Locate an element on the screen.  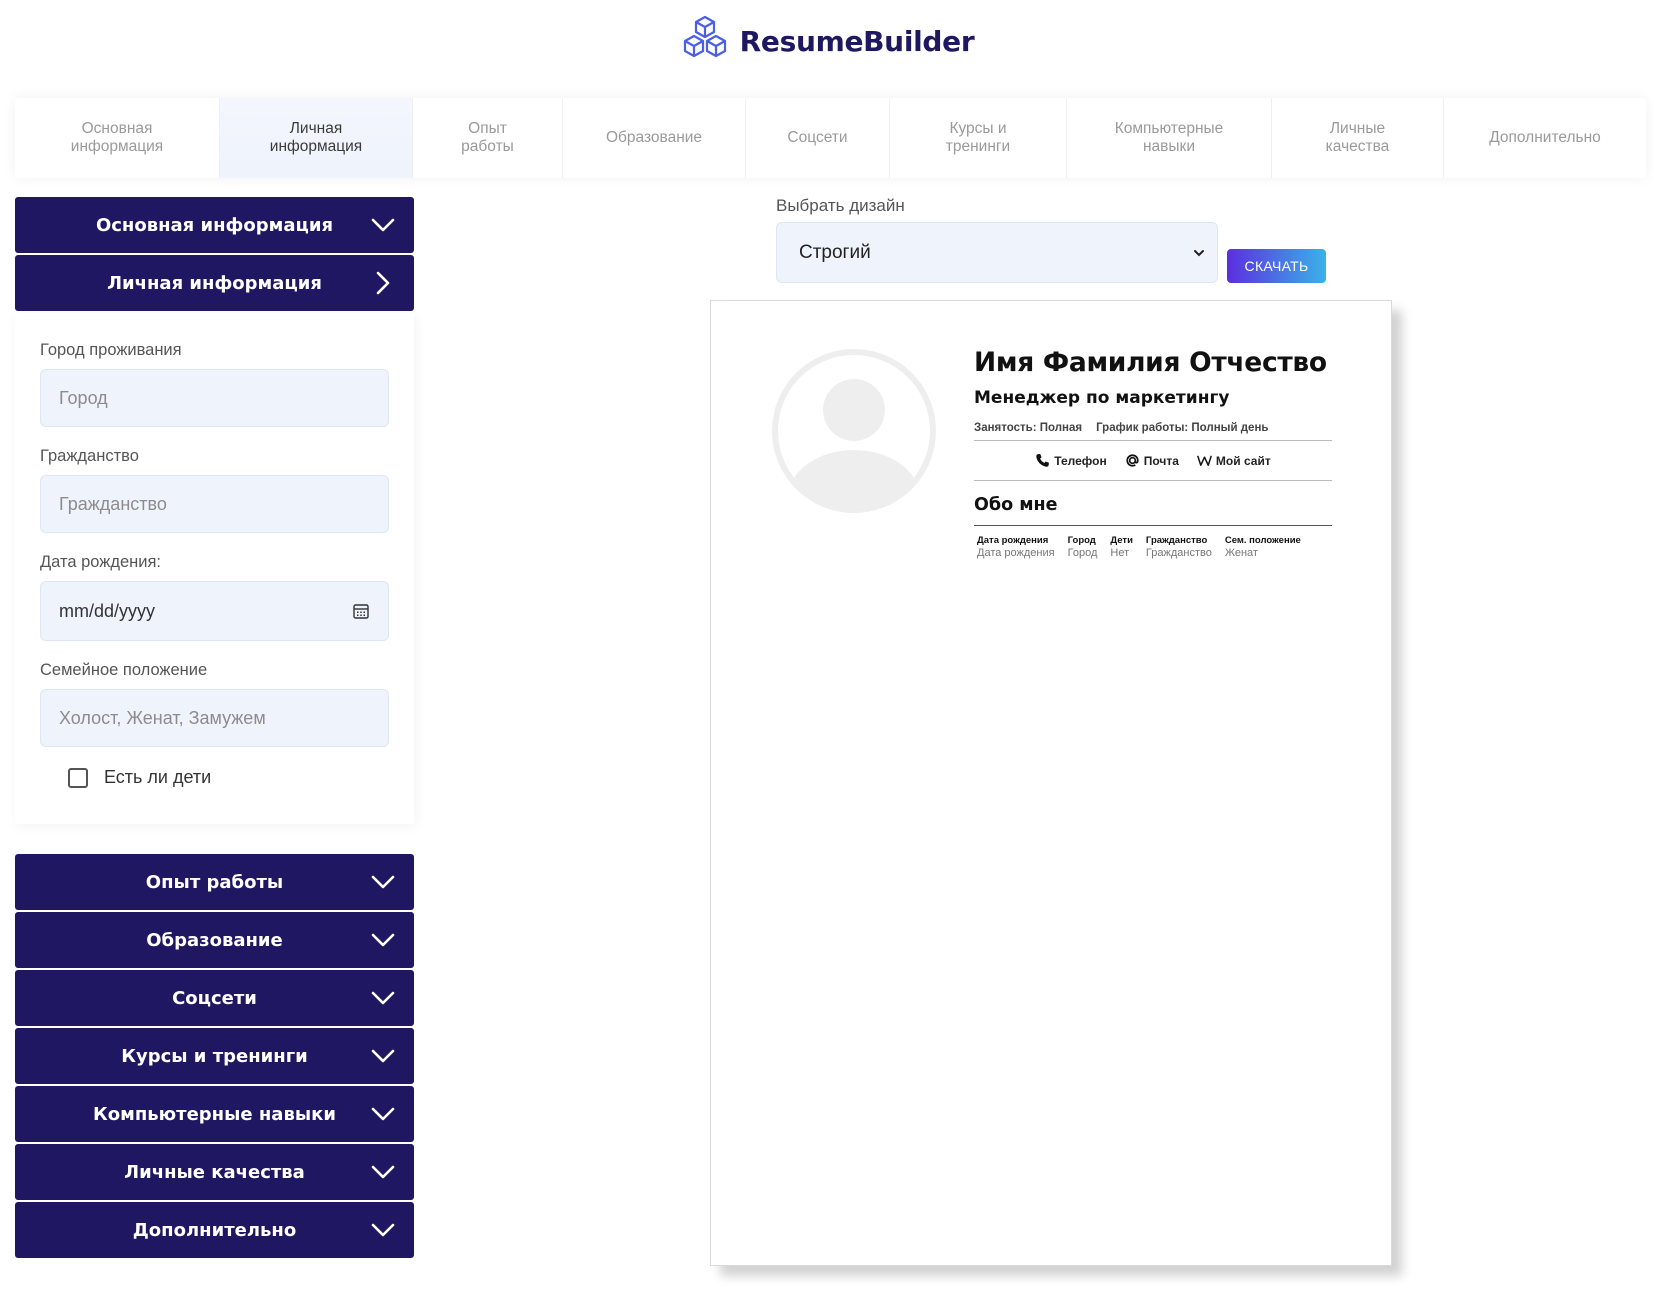
marital-label: Семейное положение is located at coordinates (124, 670).